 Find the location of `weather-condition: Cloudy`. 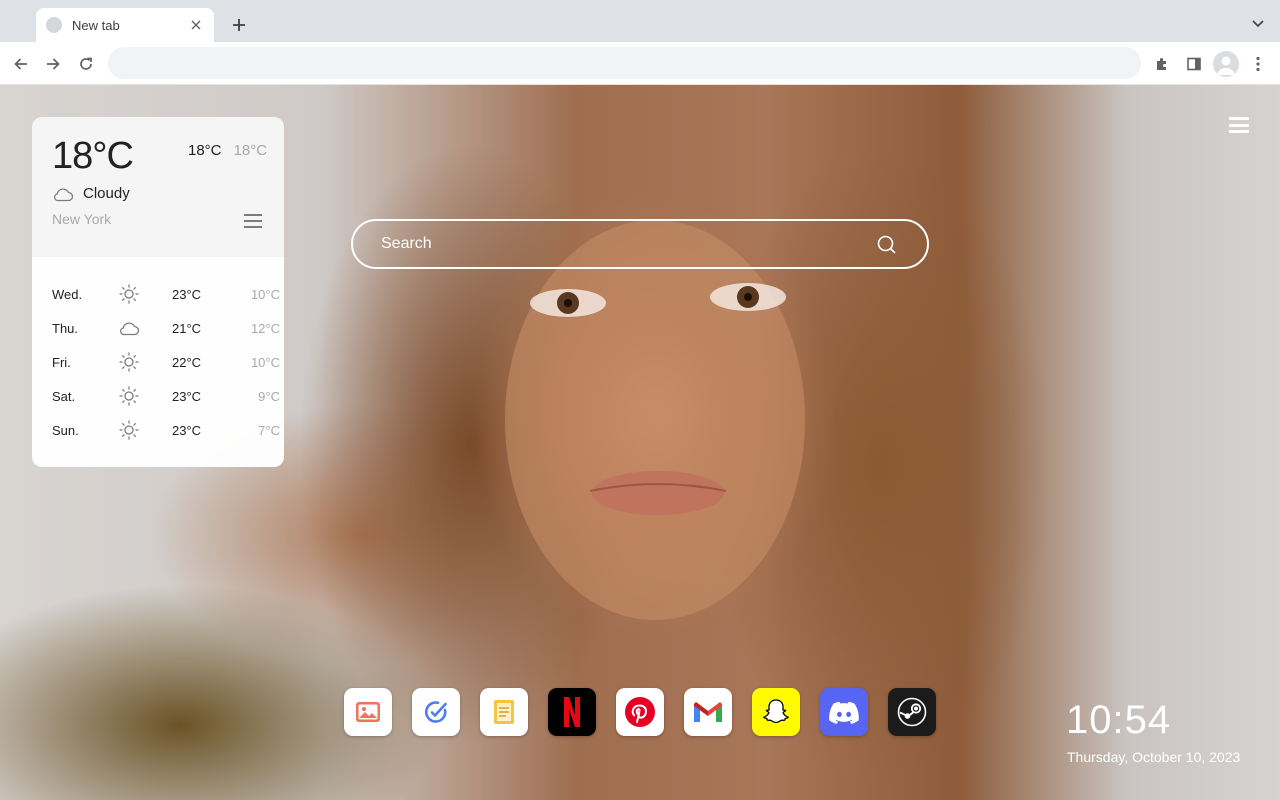

weather-condition: Cloudy is located at coordinates (91, 193).